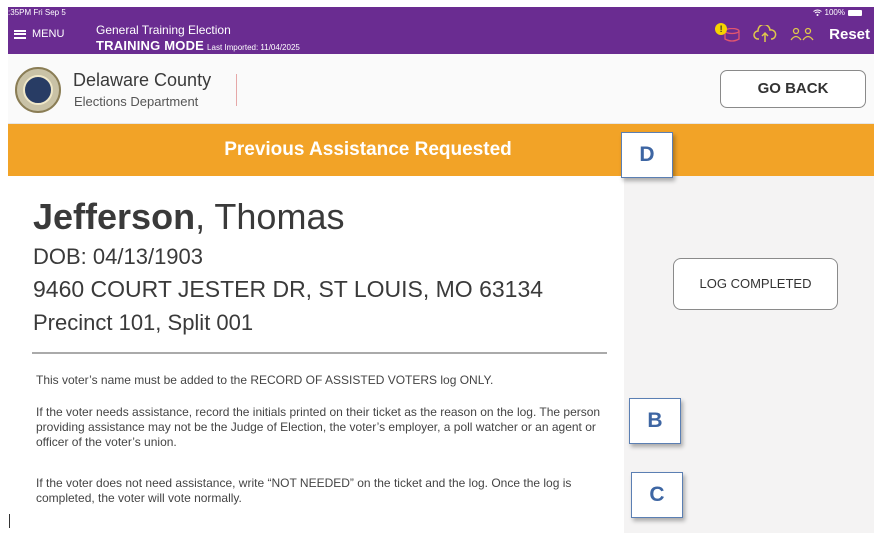  What do you see at coordinates (163, 30) in the screenshot?
I see `election-name: General Training Election` at bounding box center [163, 30].